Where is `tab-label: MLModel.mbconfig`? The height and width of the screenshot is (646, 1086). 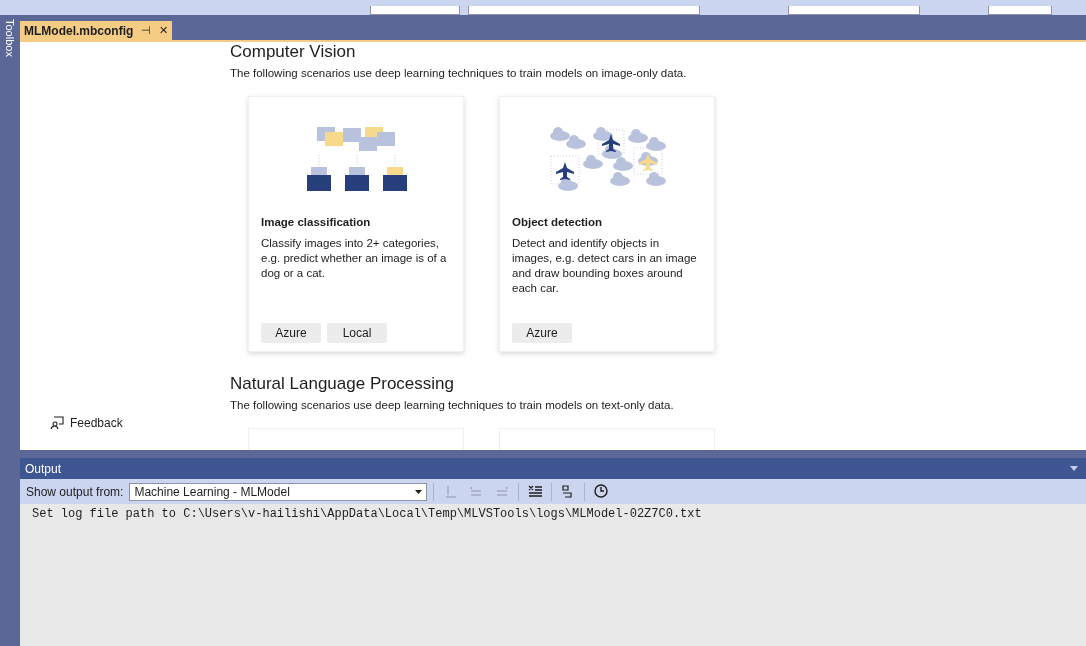
tab-label: MLModel.mbconfig is located at coordinates (79, 30).